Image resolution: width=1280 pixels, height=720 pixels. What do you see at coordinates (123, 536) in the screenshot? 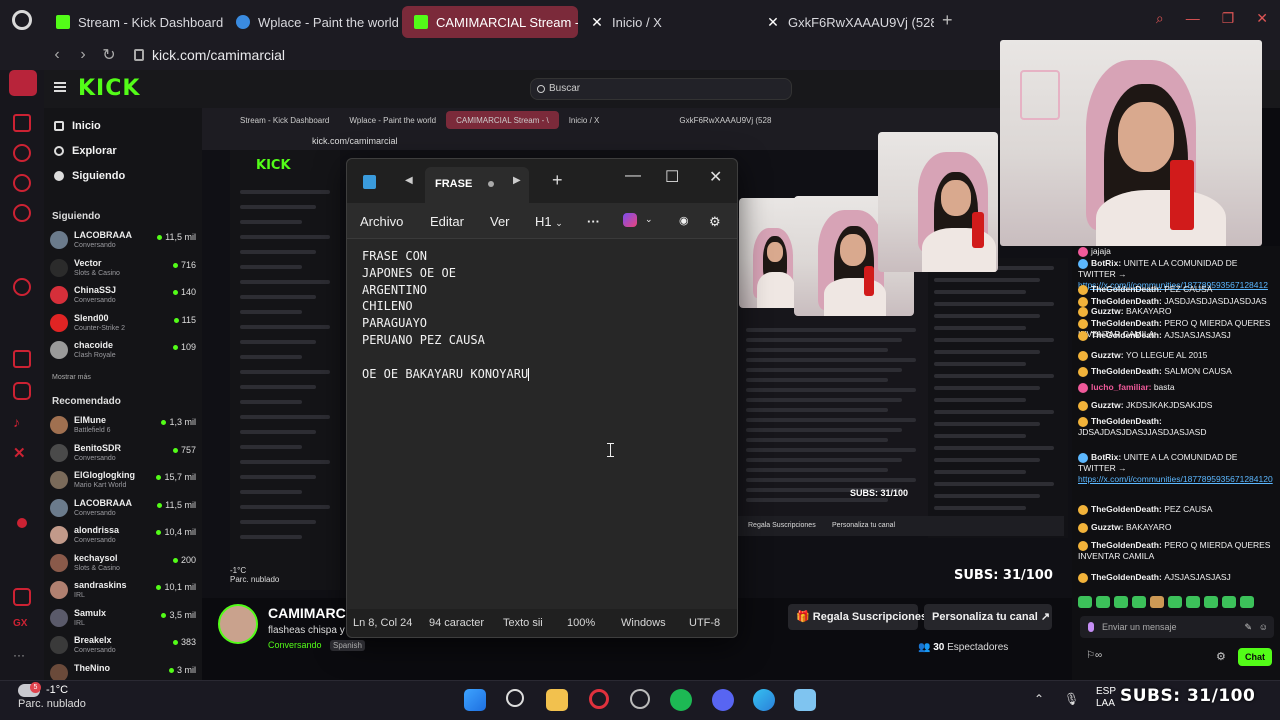
I see `recommended-channel: alondrissa Conversando 10,4 mil` at bounding box center [123, 536].